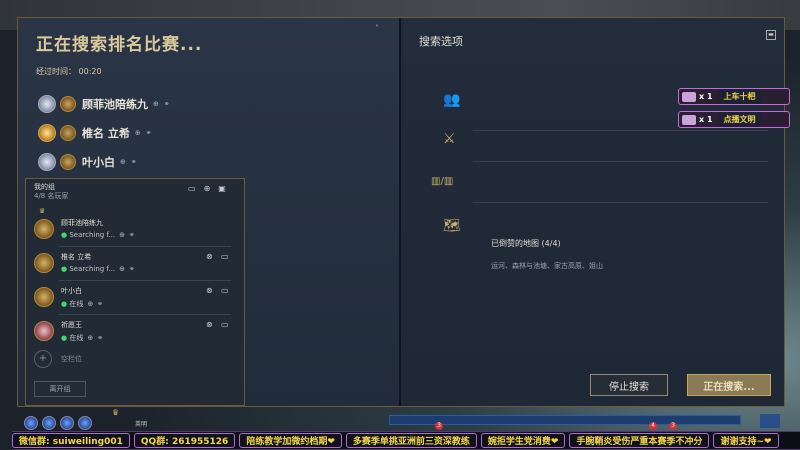  I want to click on empty-slot: + 空栏位, so click(58, 359).